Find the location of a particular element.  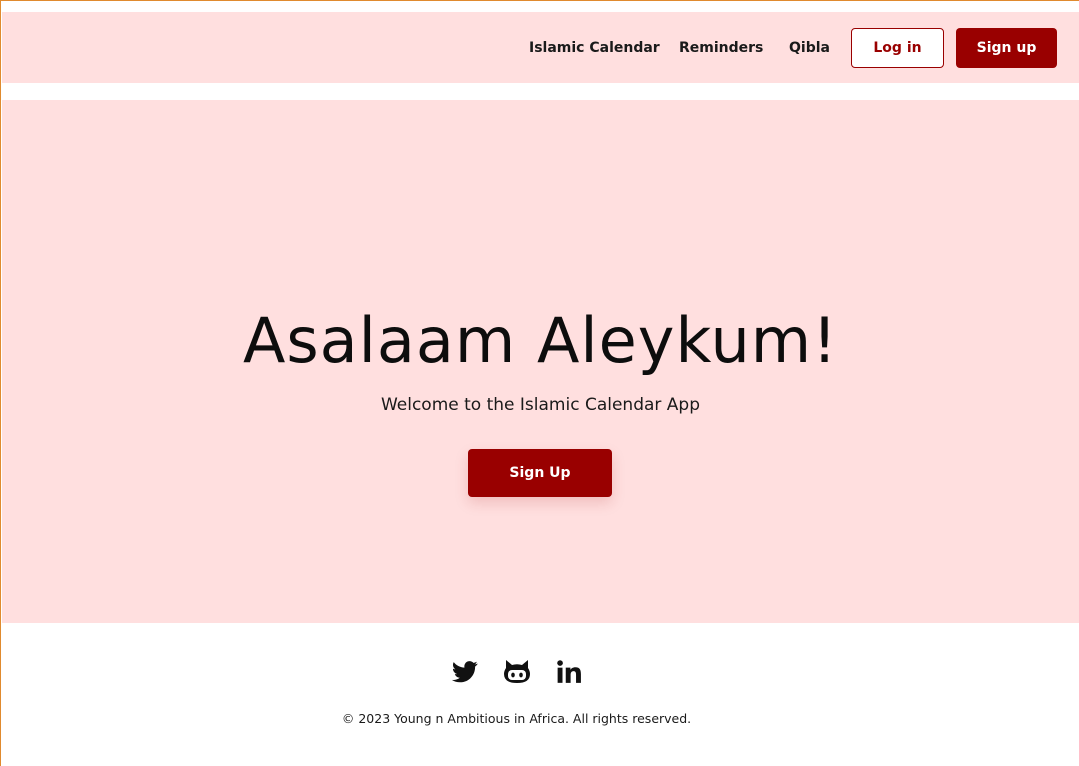

hero-signup-label: Sign Up is located at coordinates (540, 473).